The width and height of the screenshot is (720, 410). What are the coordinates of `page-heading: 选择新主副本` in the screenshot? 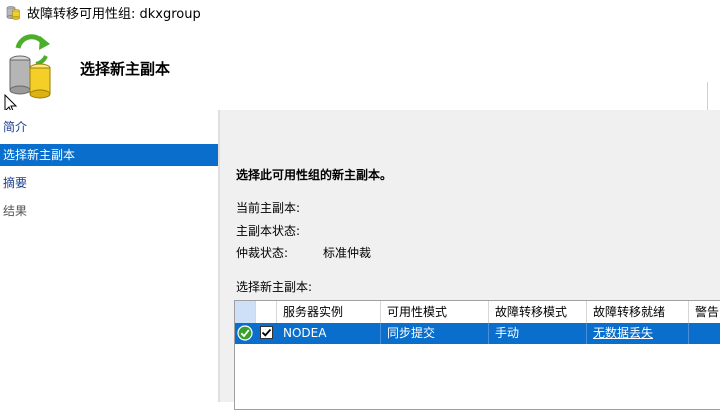 It's located at (125, 69).